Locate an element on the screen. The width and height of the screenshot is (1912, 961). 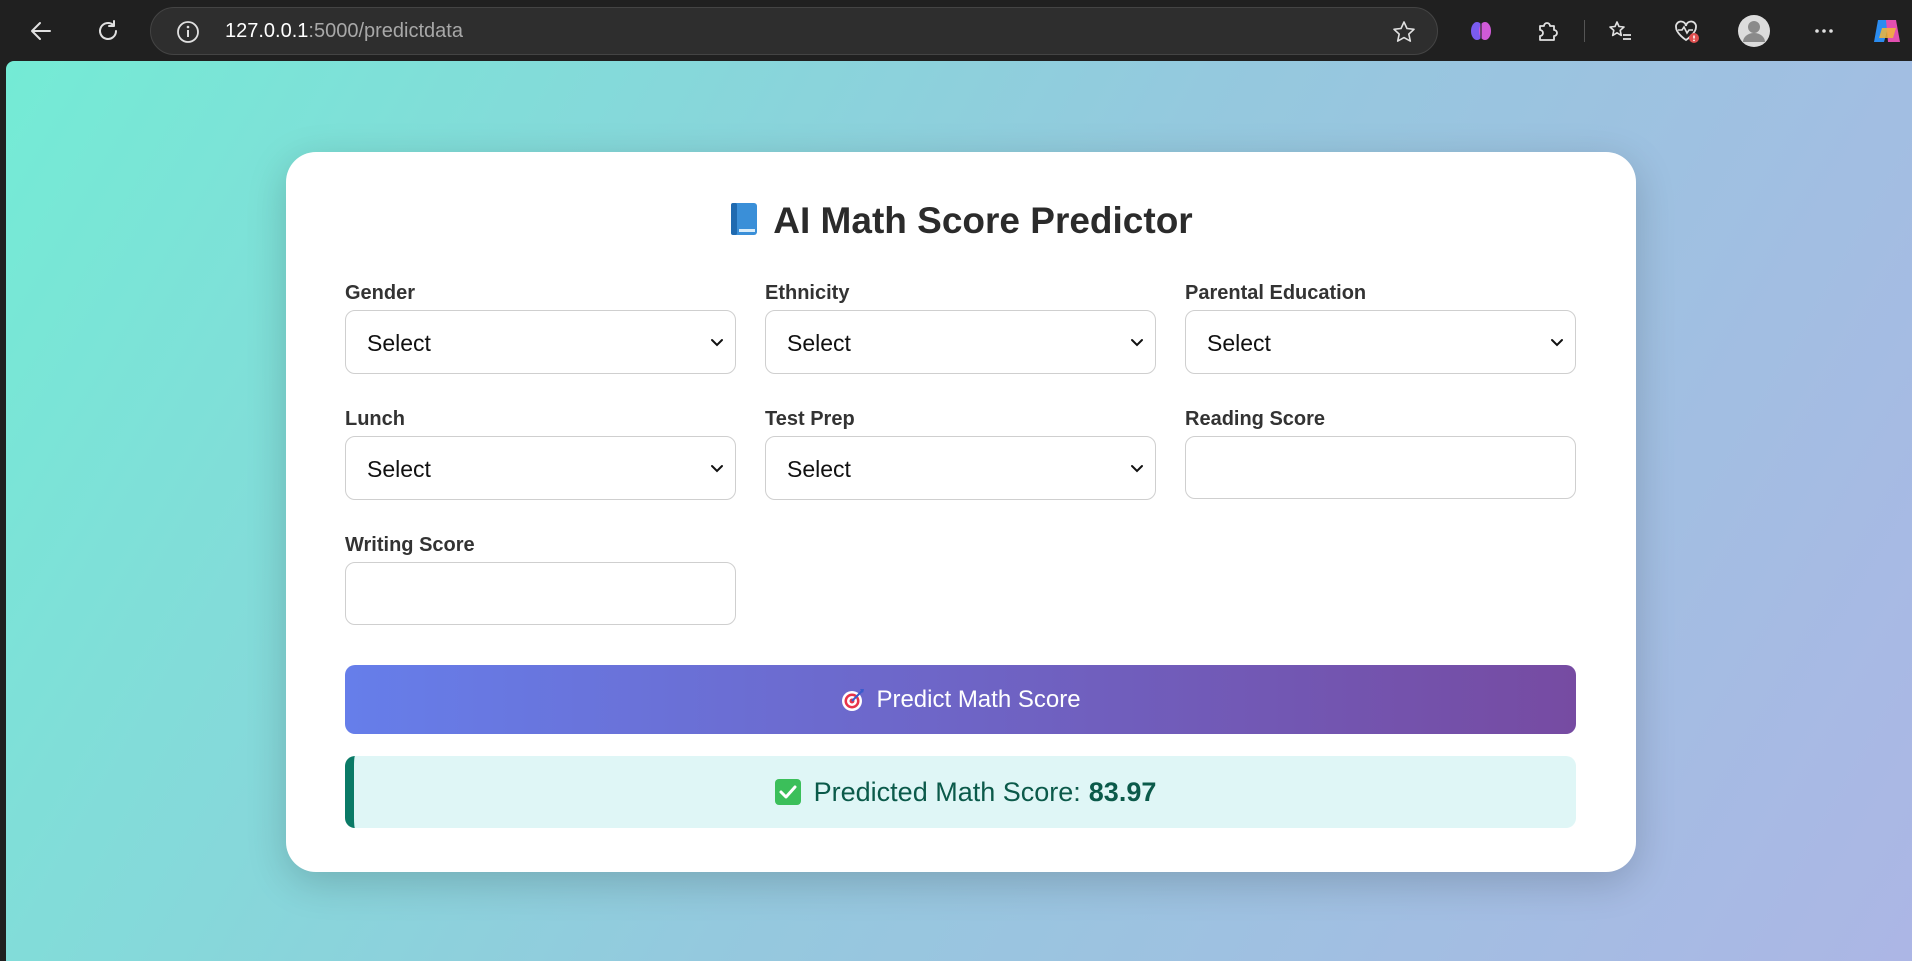
avatar-icon is located at coordinates (1754, 31).